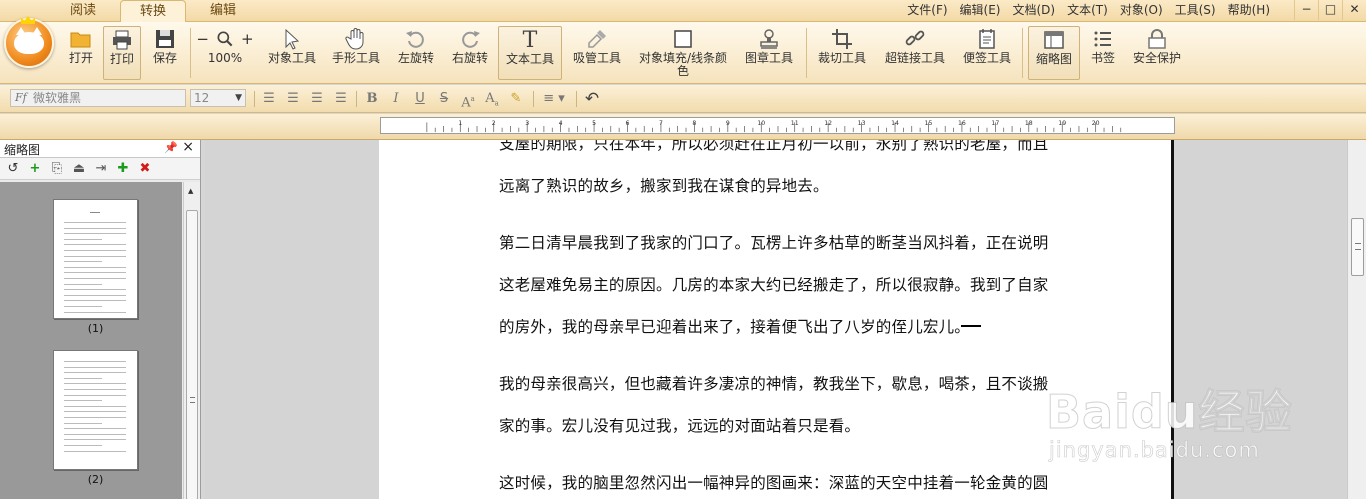 The image size is (1366, 499). What do you see at coordinates (1054, 40) in the screenshot?
I see `thumbnail-panel-icon` at bounding box center [1054, 40].